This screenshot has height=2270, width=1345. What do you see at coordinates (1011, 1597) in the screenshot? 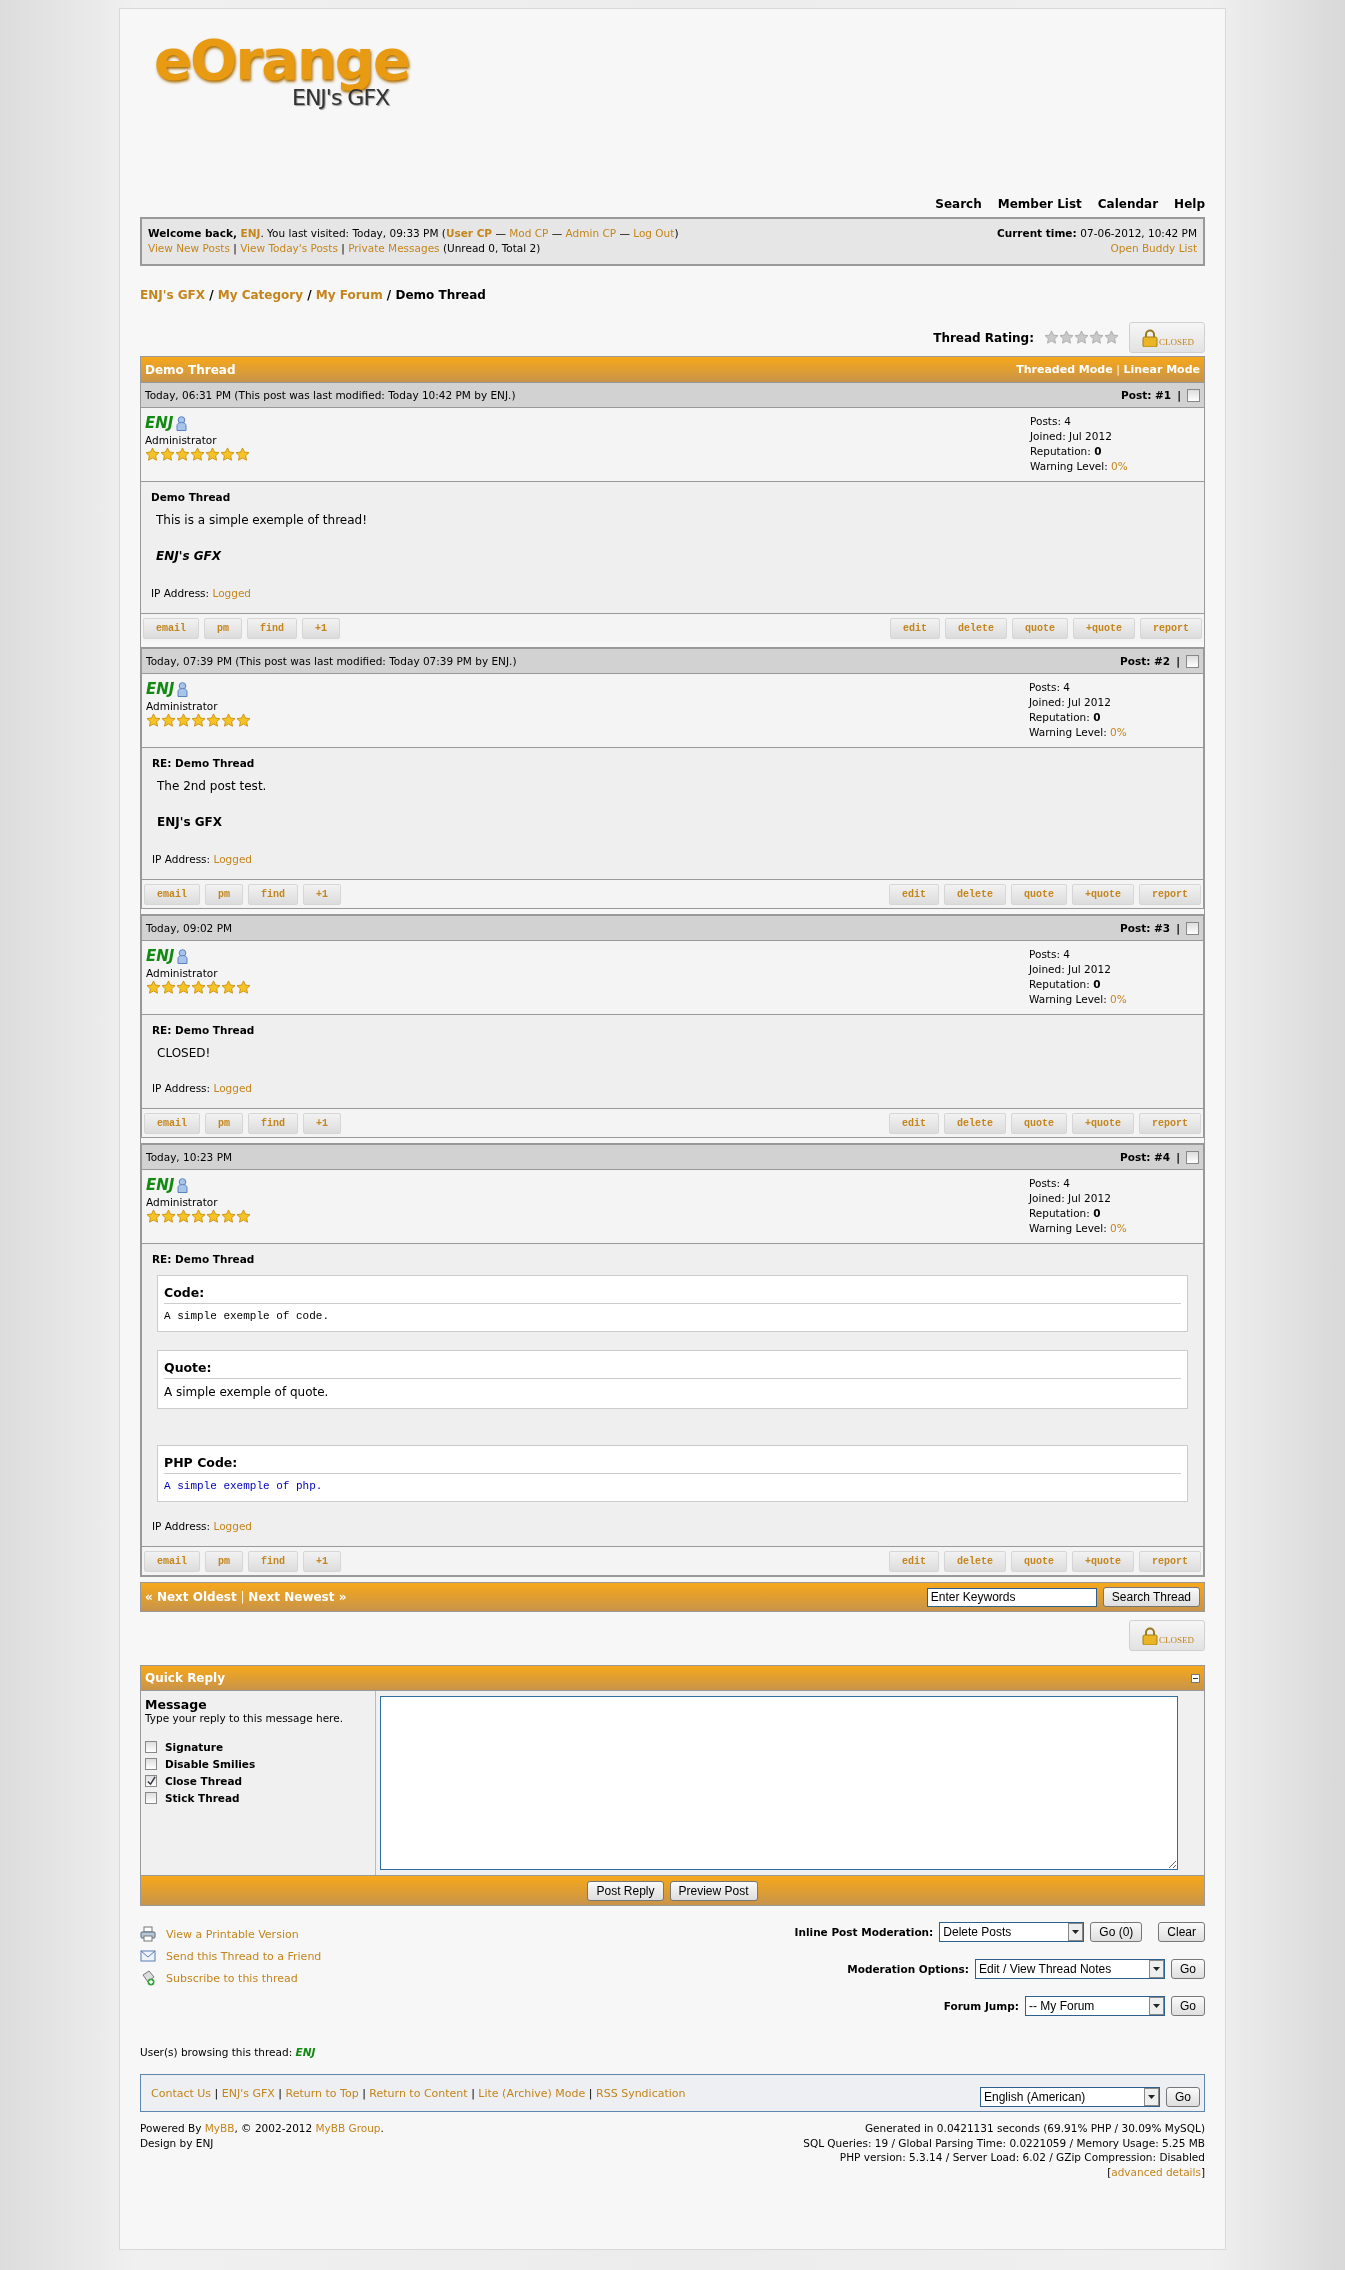
I see `search-field: Enter Keywords` at bounding box center [1011, 1597].